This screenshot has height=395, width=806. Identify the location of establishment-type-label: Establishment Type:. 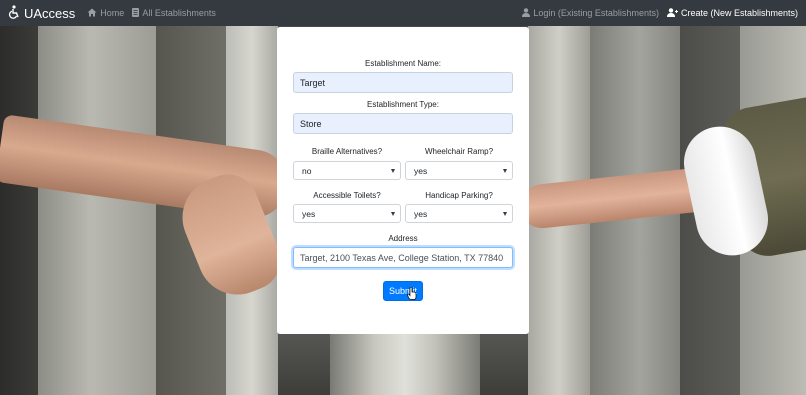
(403, 104).